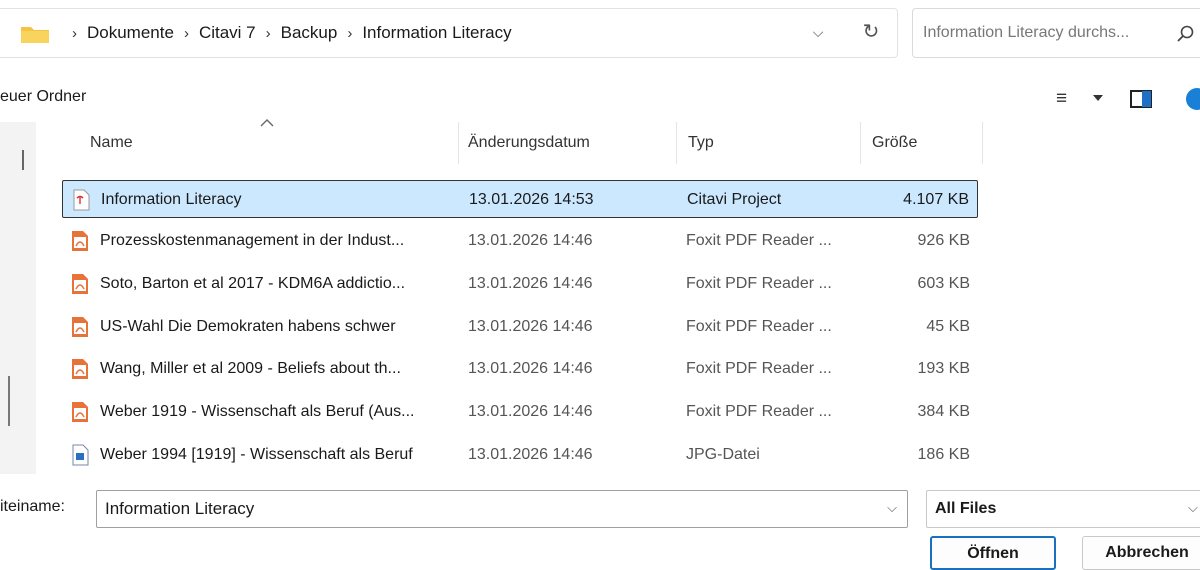  I want to click on file-size: 4.107 KB, so click(936, 199).